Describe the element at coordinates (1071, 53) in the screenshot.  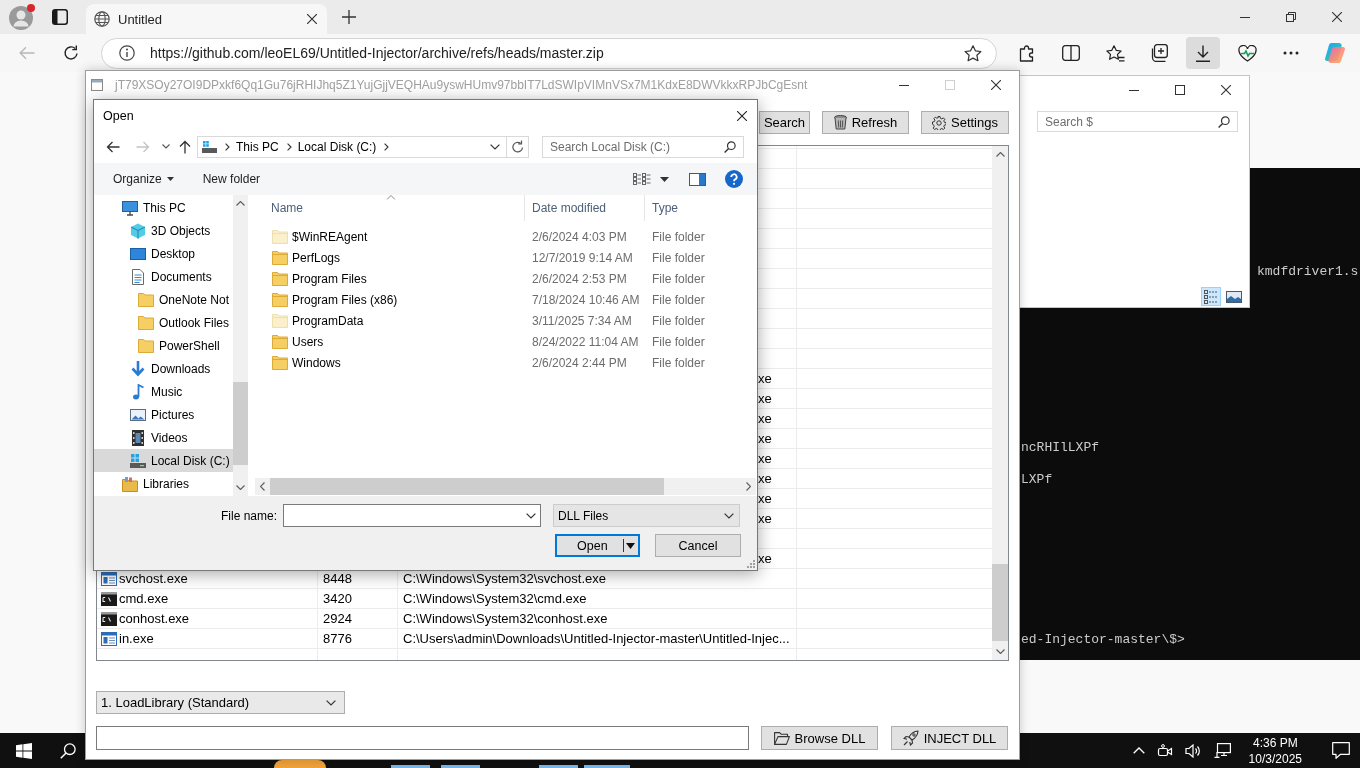
I see `split-screen-icon` at that location.